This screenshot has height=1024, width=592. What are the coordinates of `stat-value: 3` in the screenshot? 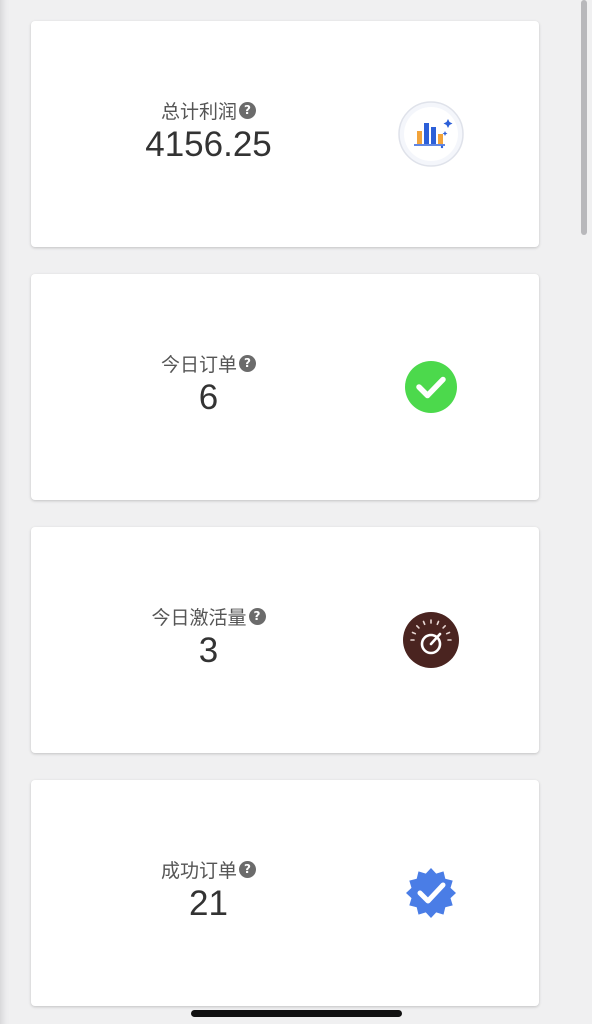 It's located at (208, 650).